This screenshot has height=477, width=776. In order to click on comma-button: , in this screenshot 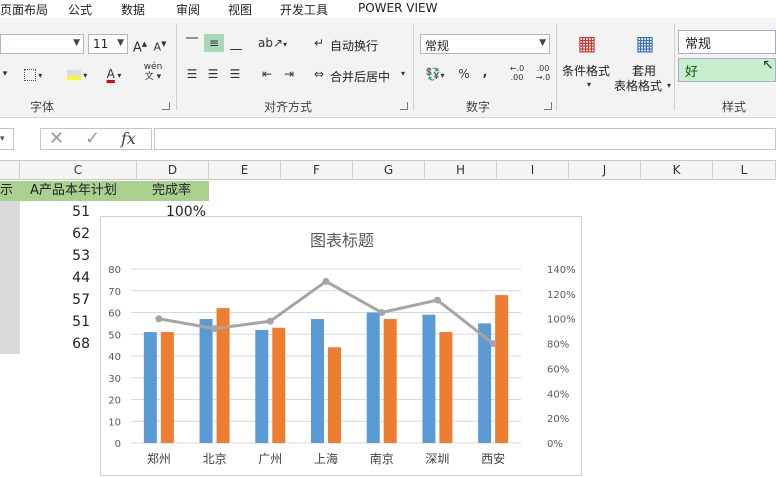, I will do `click(485, 72)`.